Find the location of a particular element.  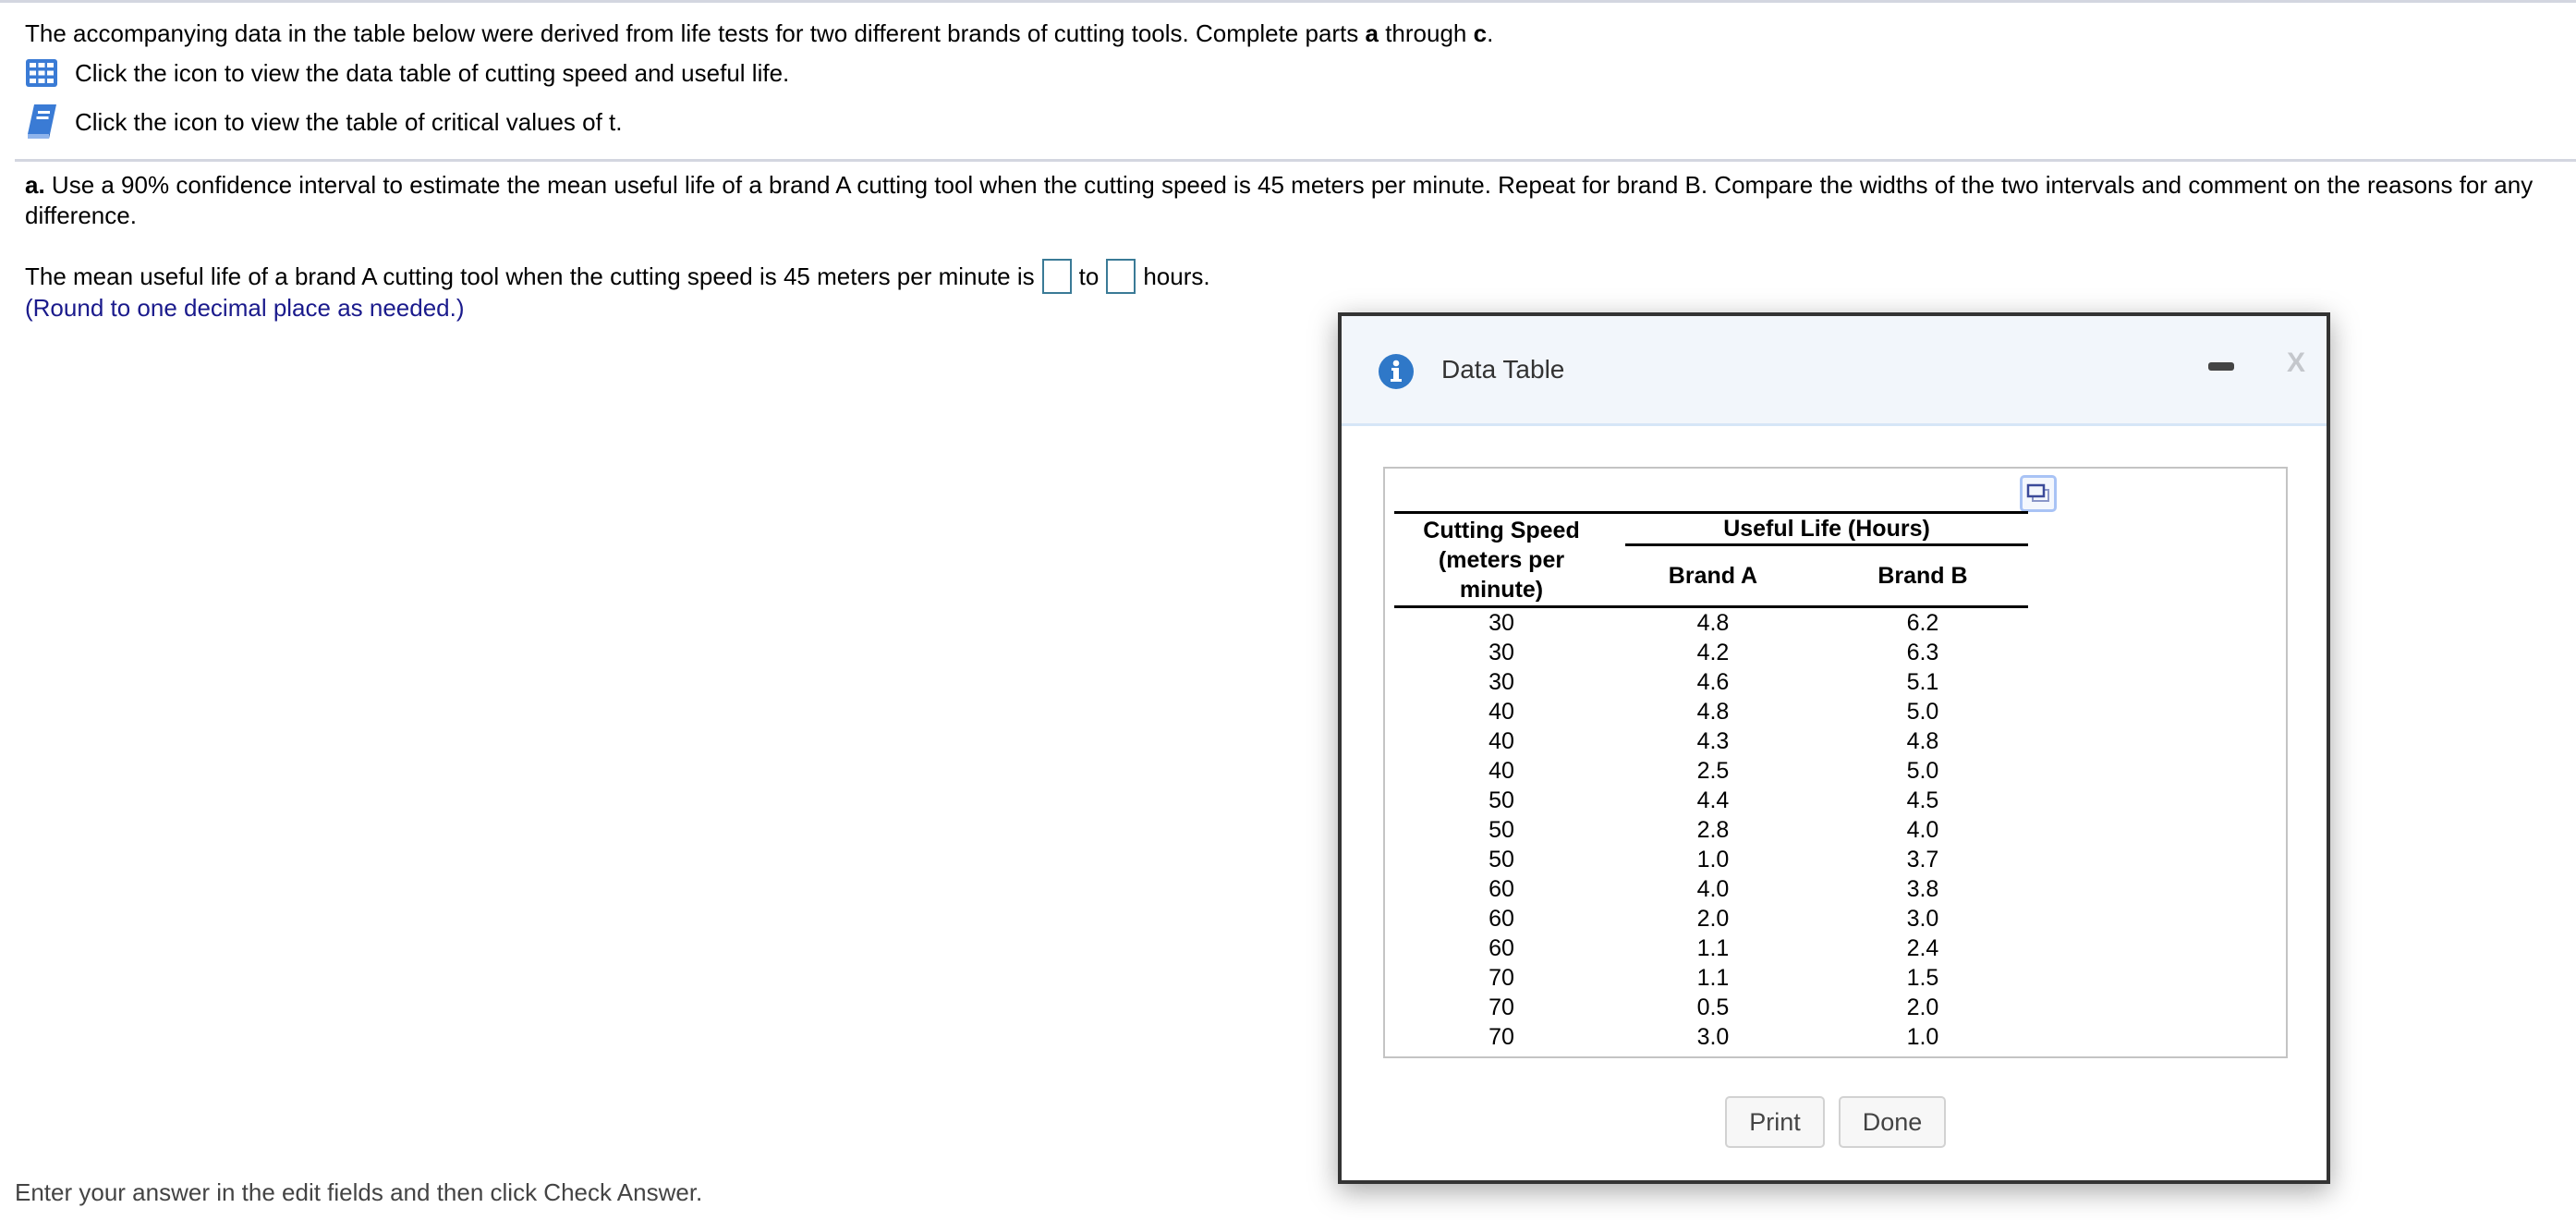

cell-brand-a: 4.6 is located at coordinates (1713, 682).